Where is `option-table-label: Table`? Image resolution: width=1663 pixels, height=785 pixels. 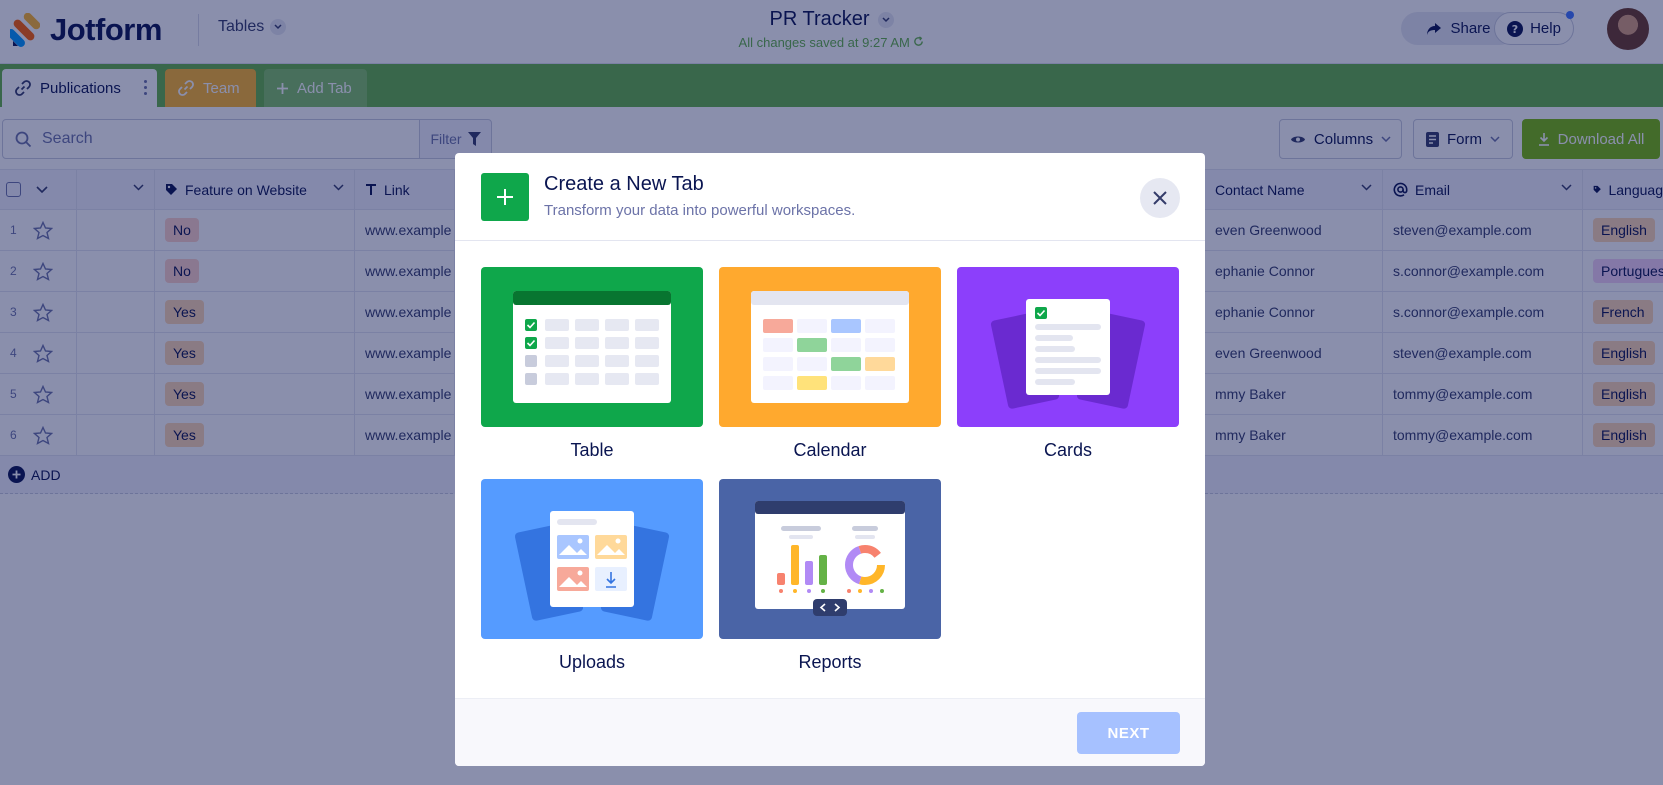
option-table-label: Table is located at coordinates (592, 450).